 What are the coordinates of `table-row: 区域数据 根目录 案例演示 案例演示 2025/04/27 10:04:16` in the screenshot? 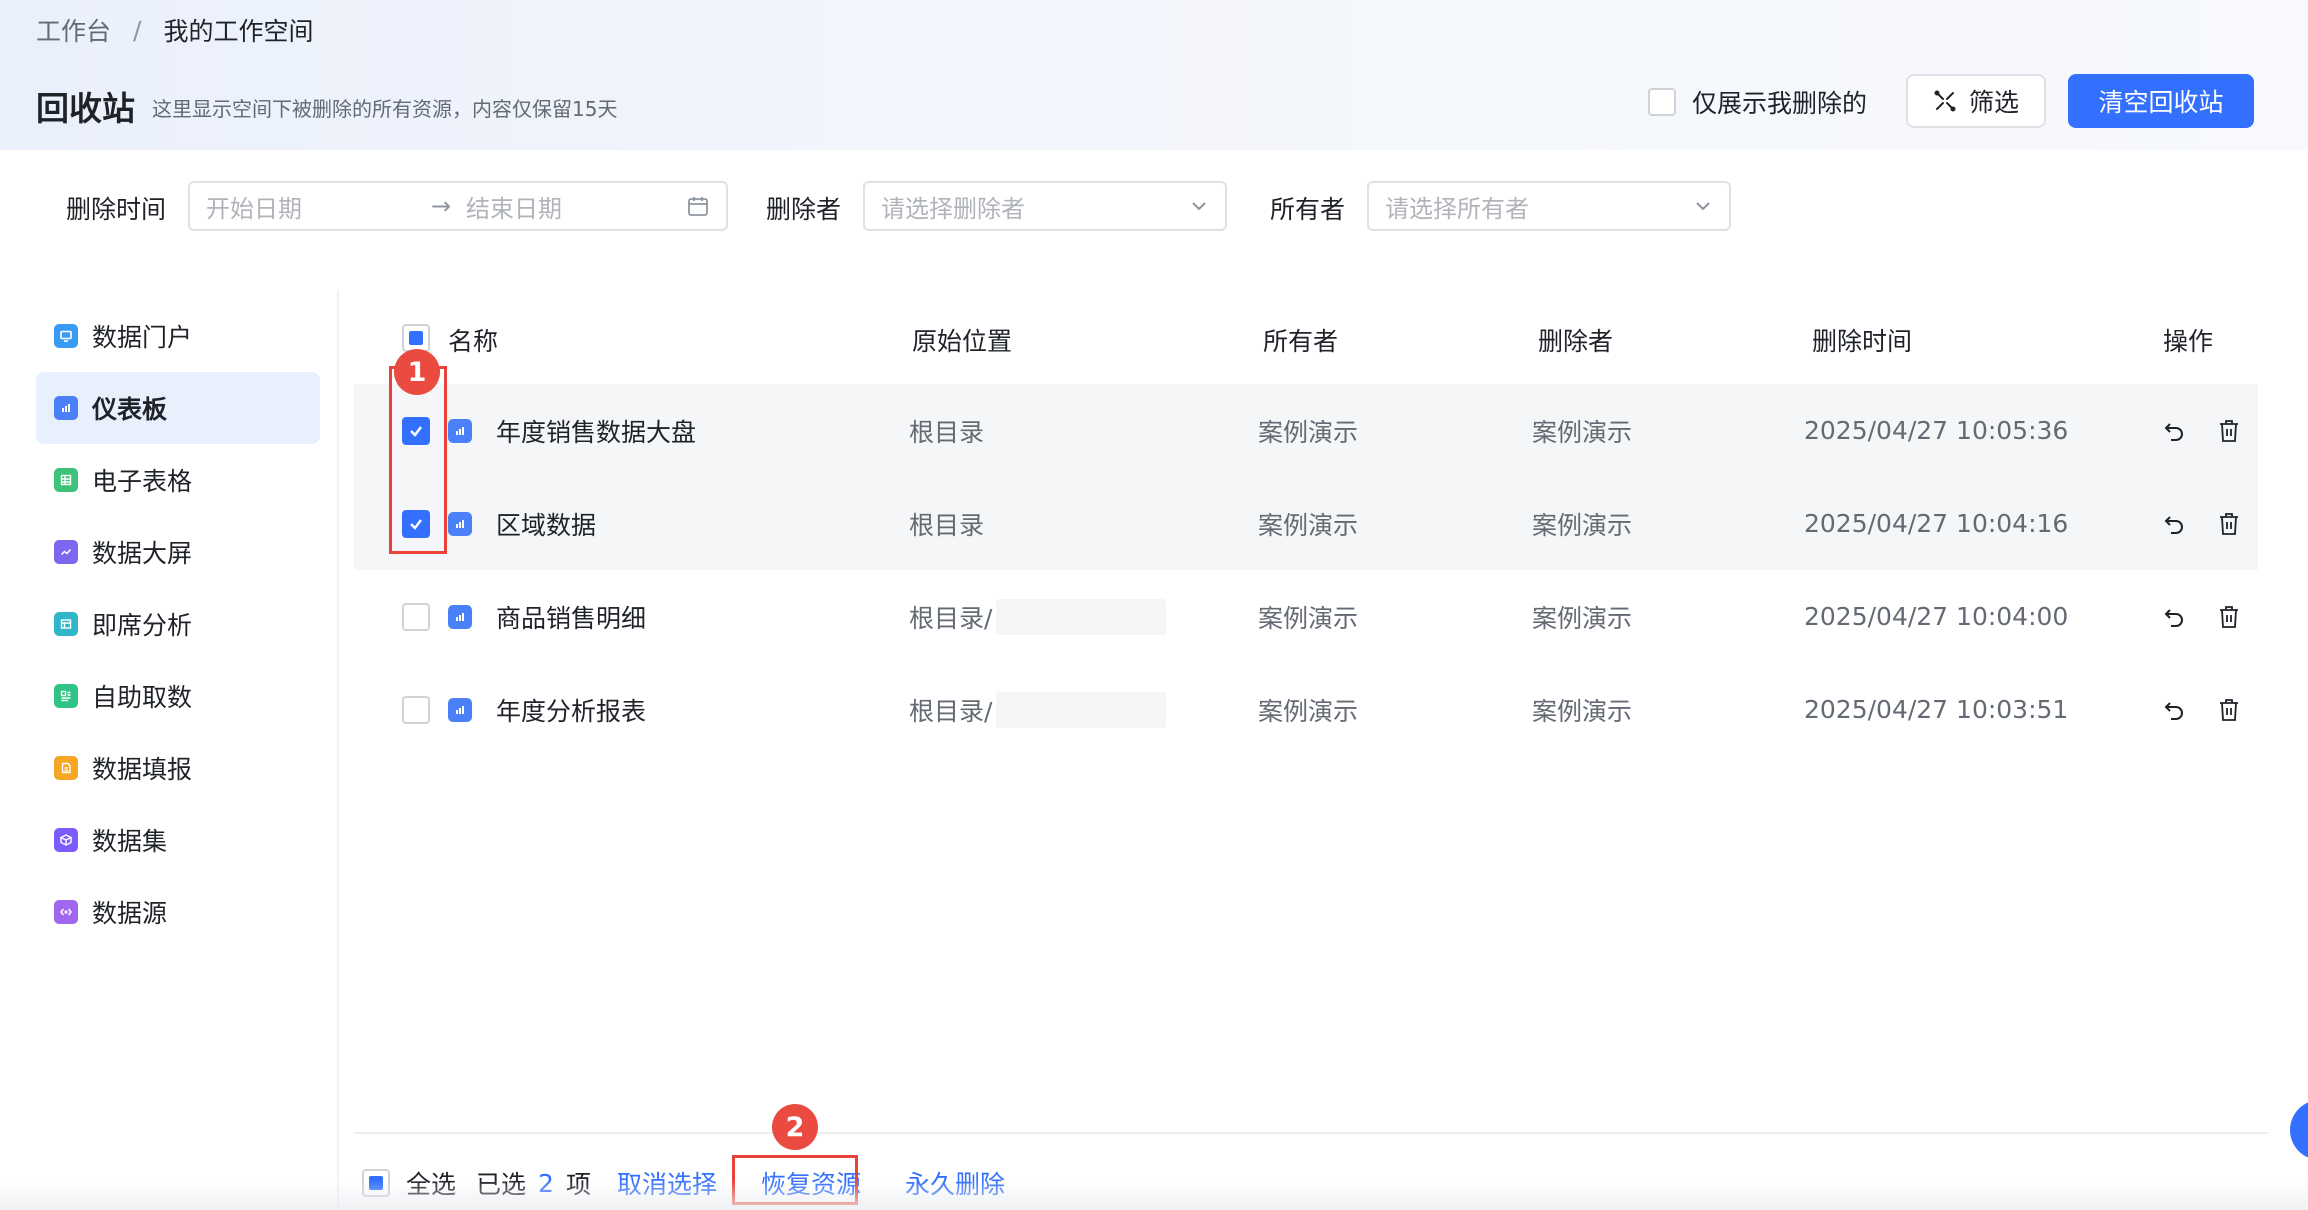 It's located at (1306, 523).